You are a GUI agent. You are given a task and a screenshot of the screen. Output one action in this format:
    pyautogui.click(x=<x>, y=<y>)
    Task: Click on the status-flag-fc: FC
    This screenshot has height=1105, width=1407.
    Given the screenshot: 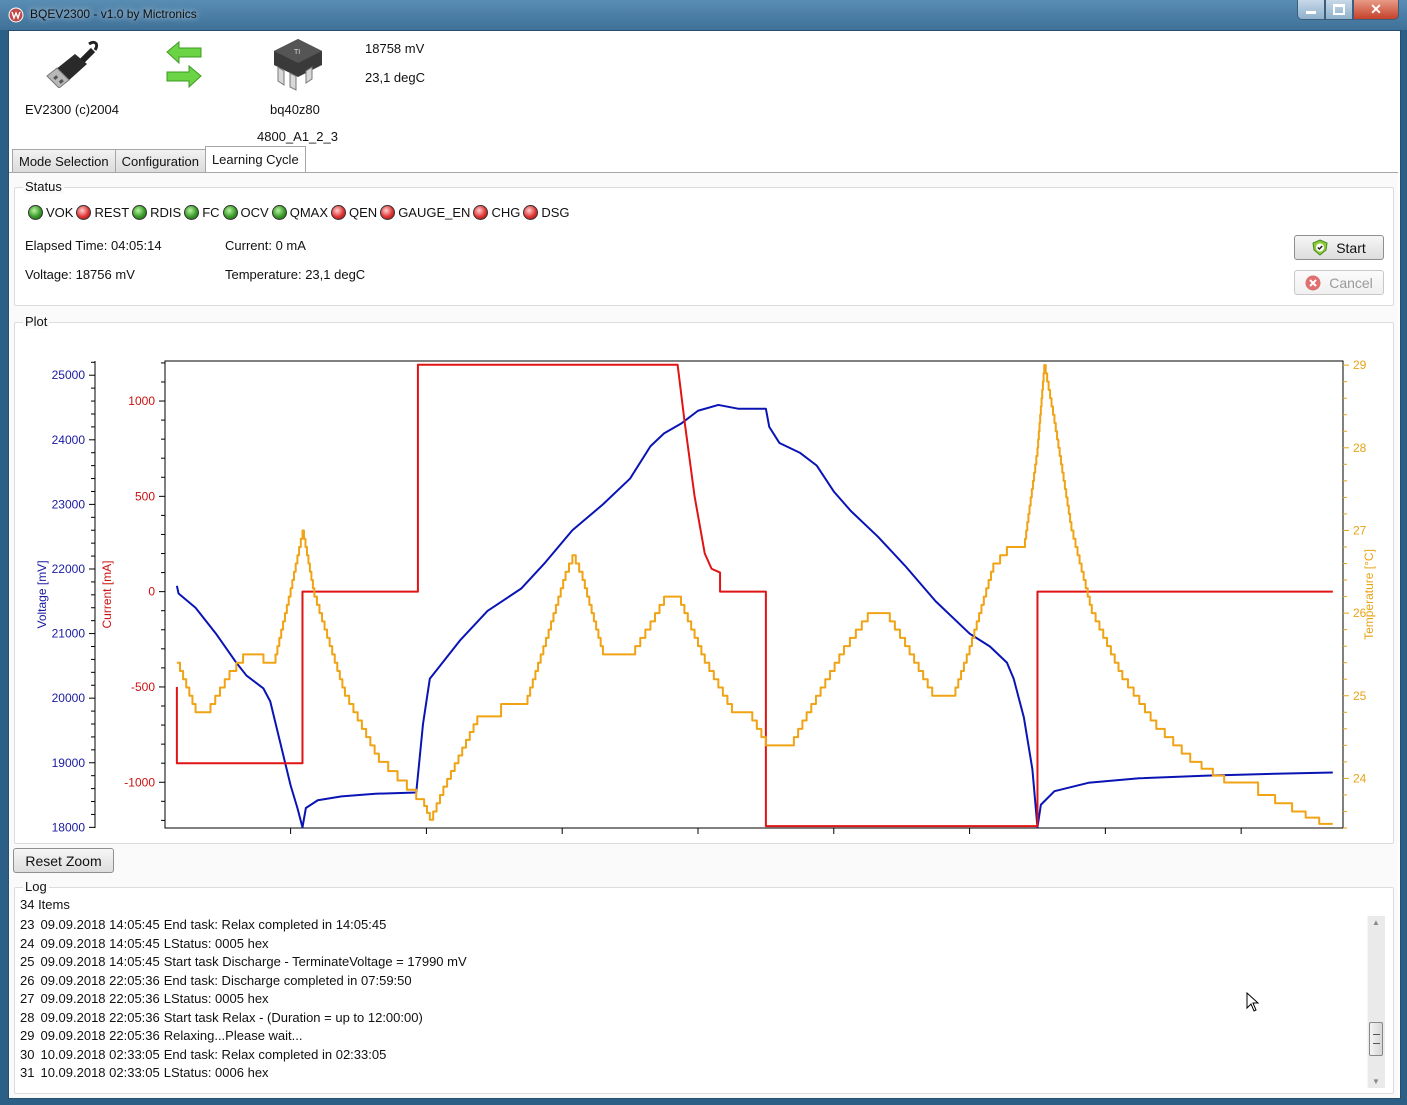 What is the action you would take?
    pyautogui.click(x=202, y=212)
    